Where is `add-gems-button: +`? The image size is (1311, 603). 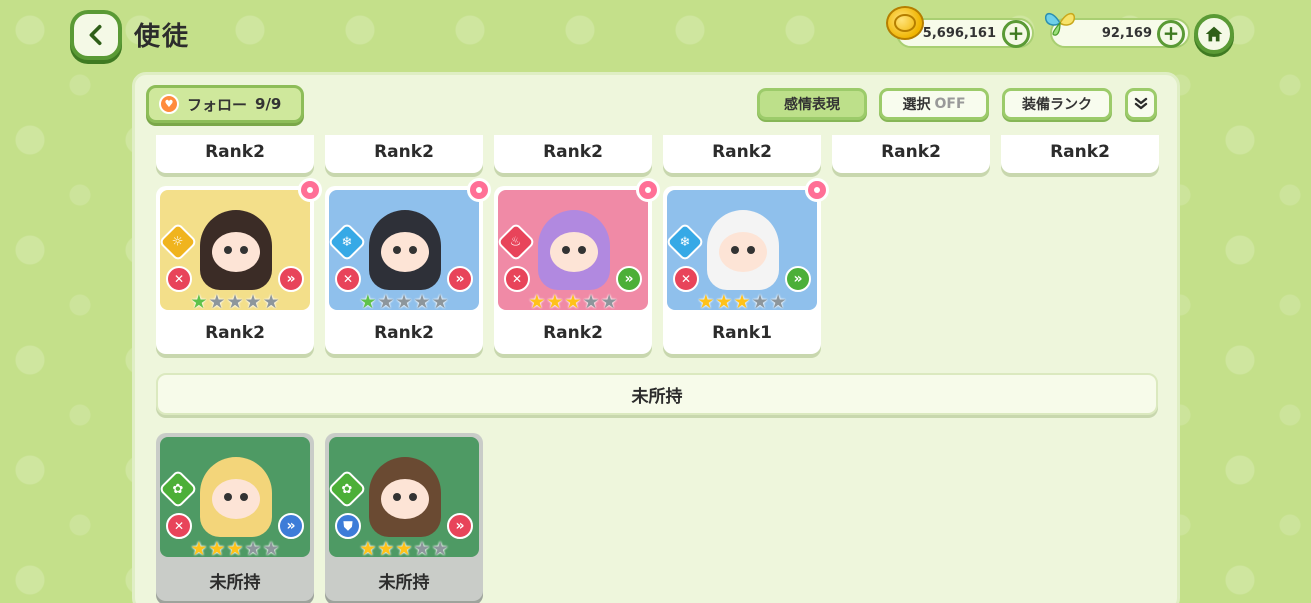
add-gems-button: + is located at coordinates (1171, 34).